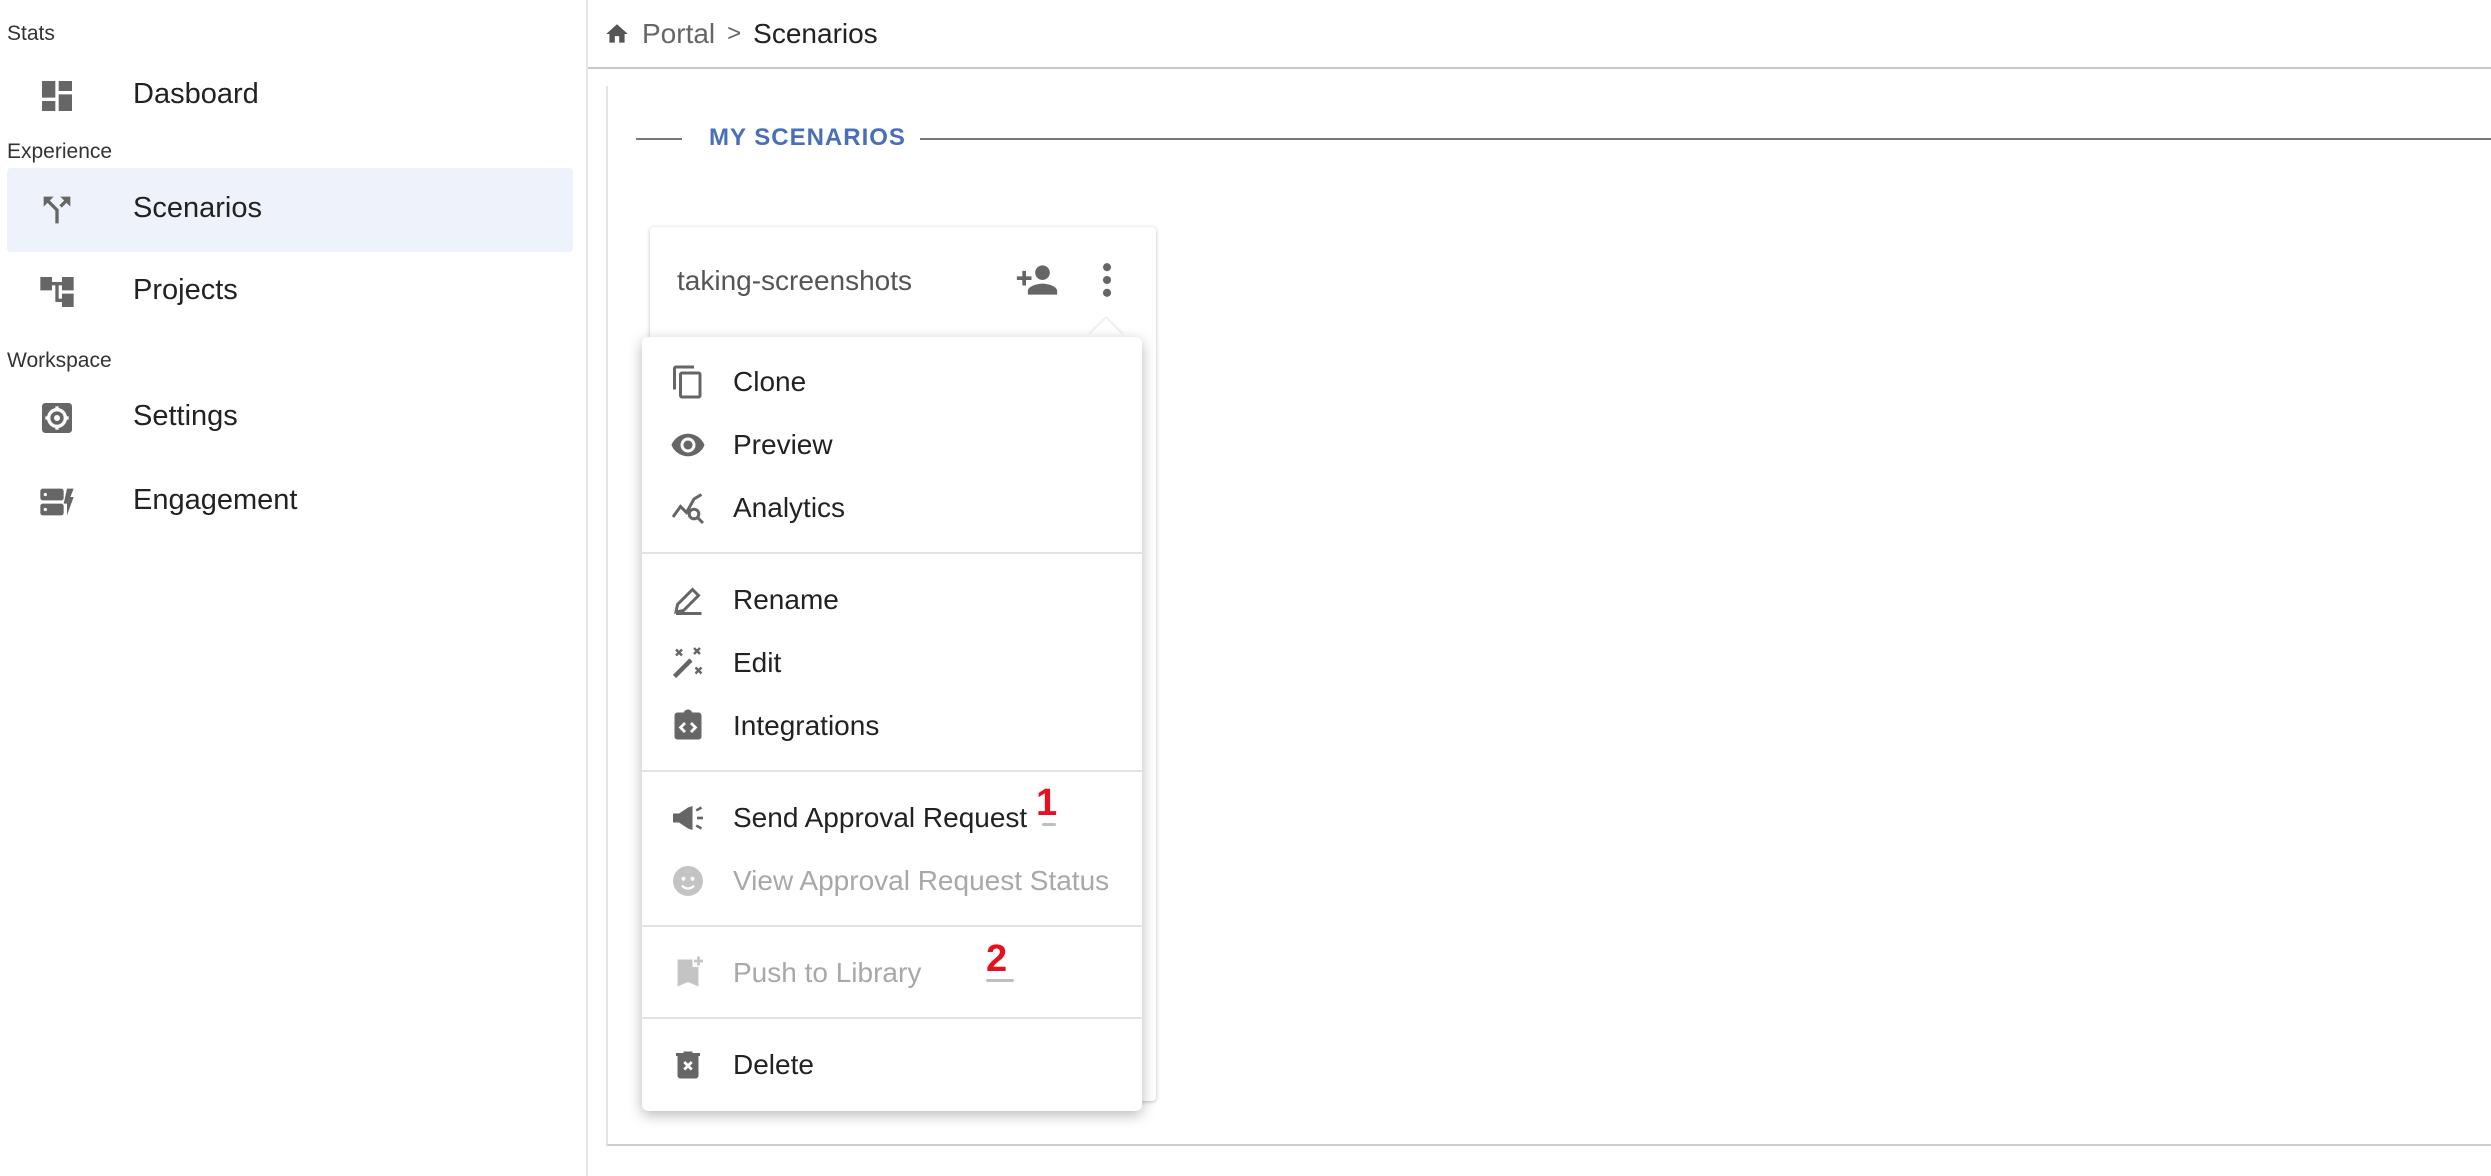 The height and width of the screenshot is (1176, 2491). Describe the element at coordinates (688, 818) in the screenshot. I see `megaphone-icon` at that location.